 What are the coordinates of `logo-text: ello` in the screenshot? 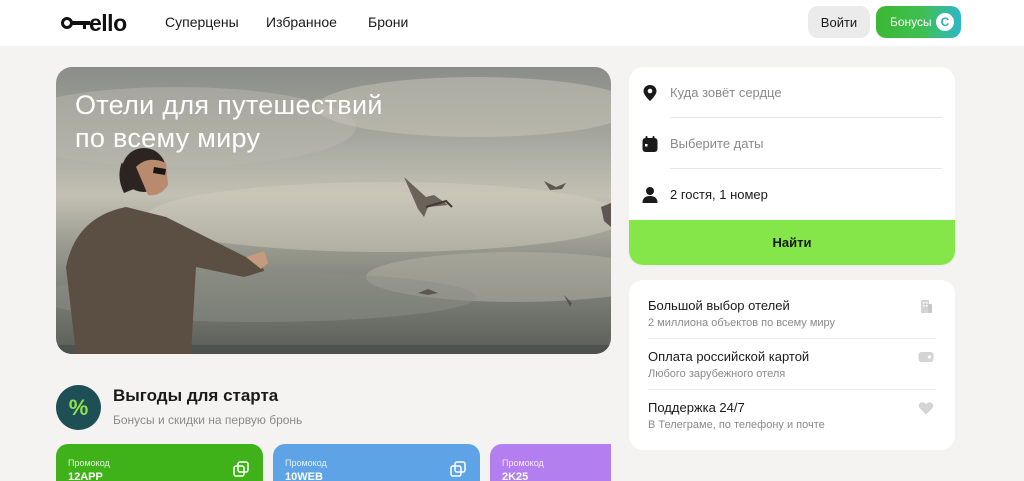 It's located at (108, 23).